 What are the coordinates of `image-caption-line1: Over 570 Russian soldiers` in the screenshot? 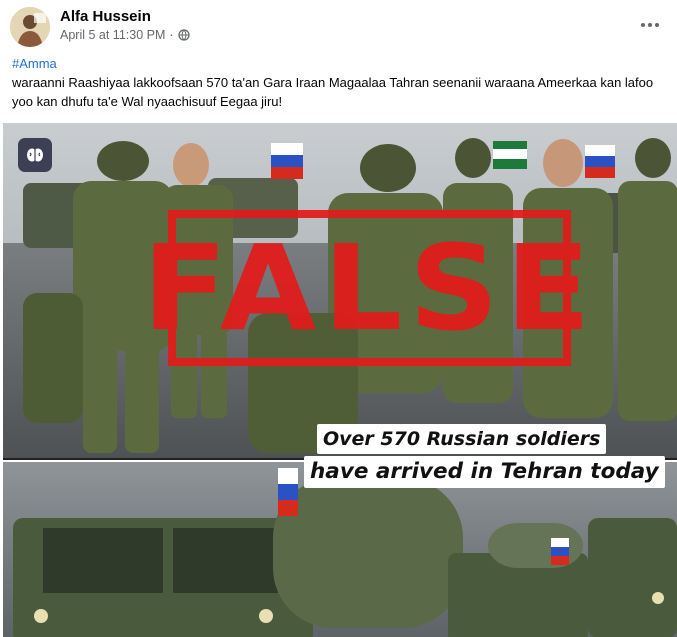 It's located at (462, 439).